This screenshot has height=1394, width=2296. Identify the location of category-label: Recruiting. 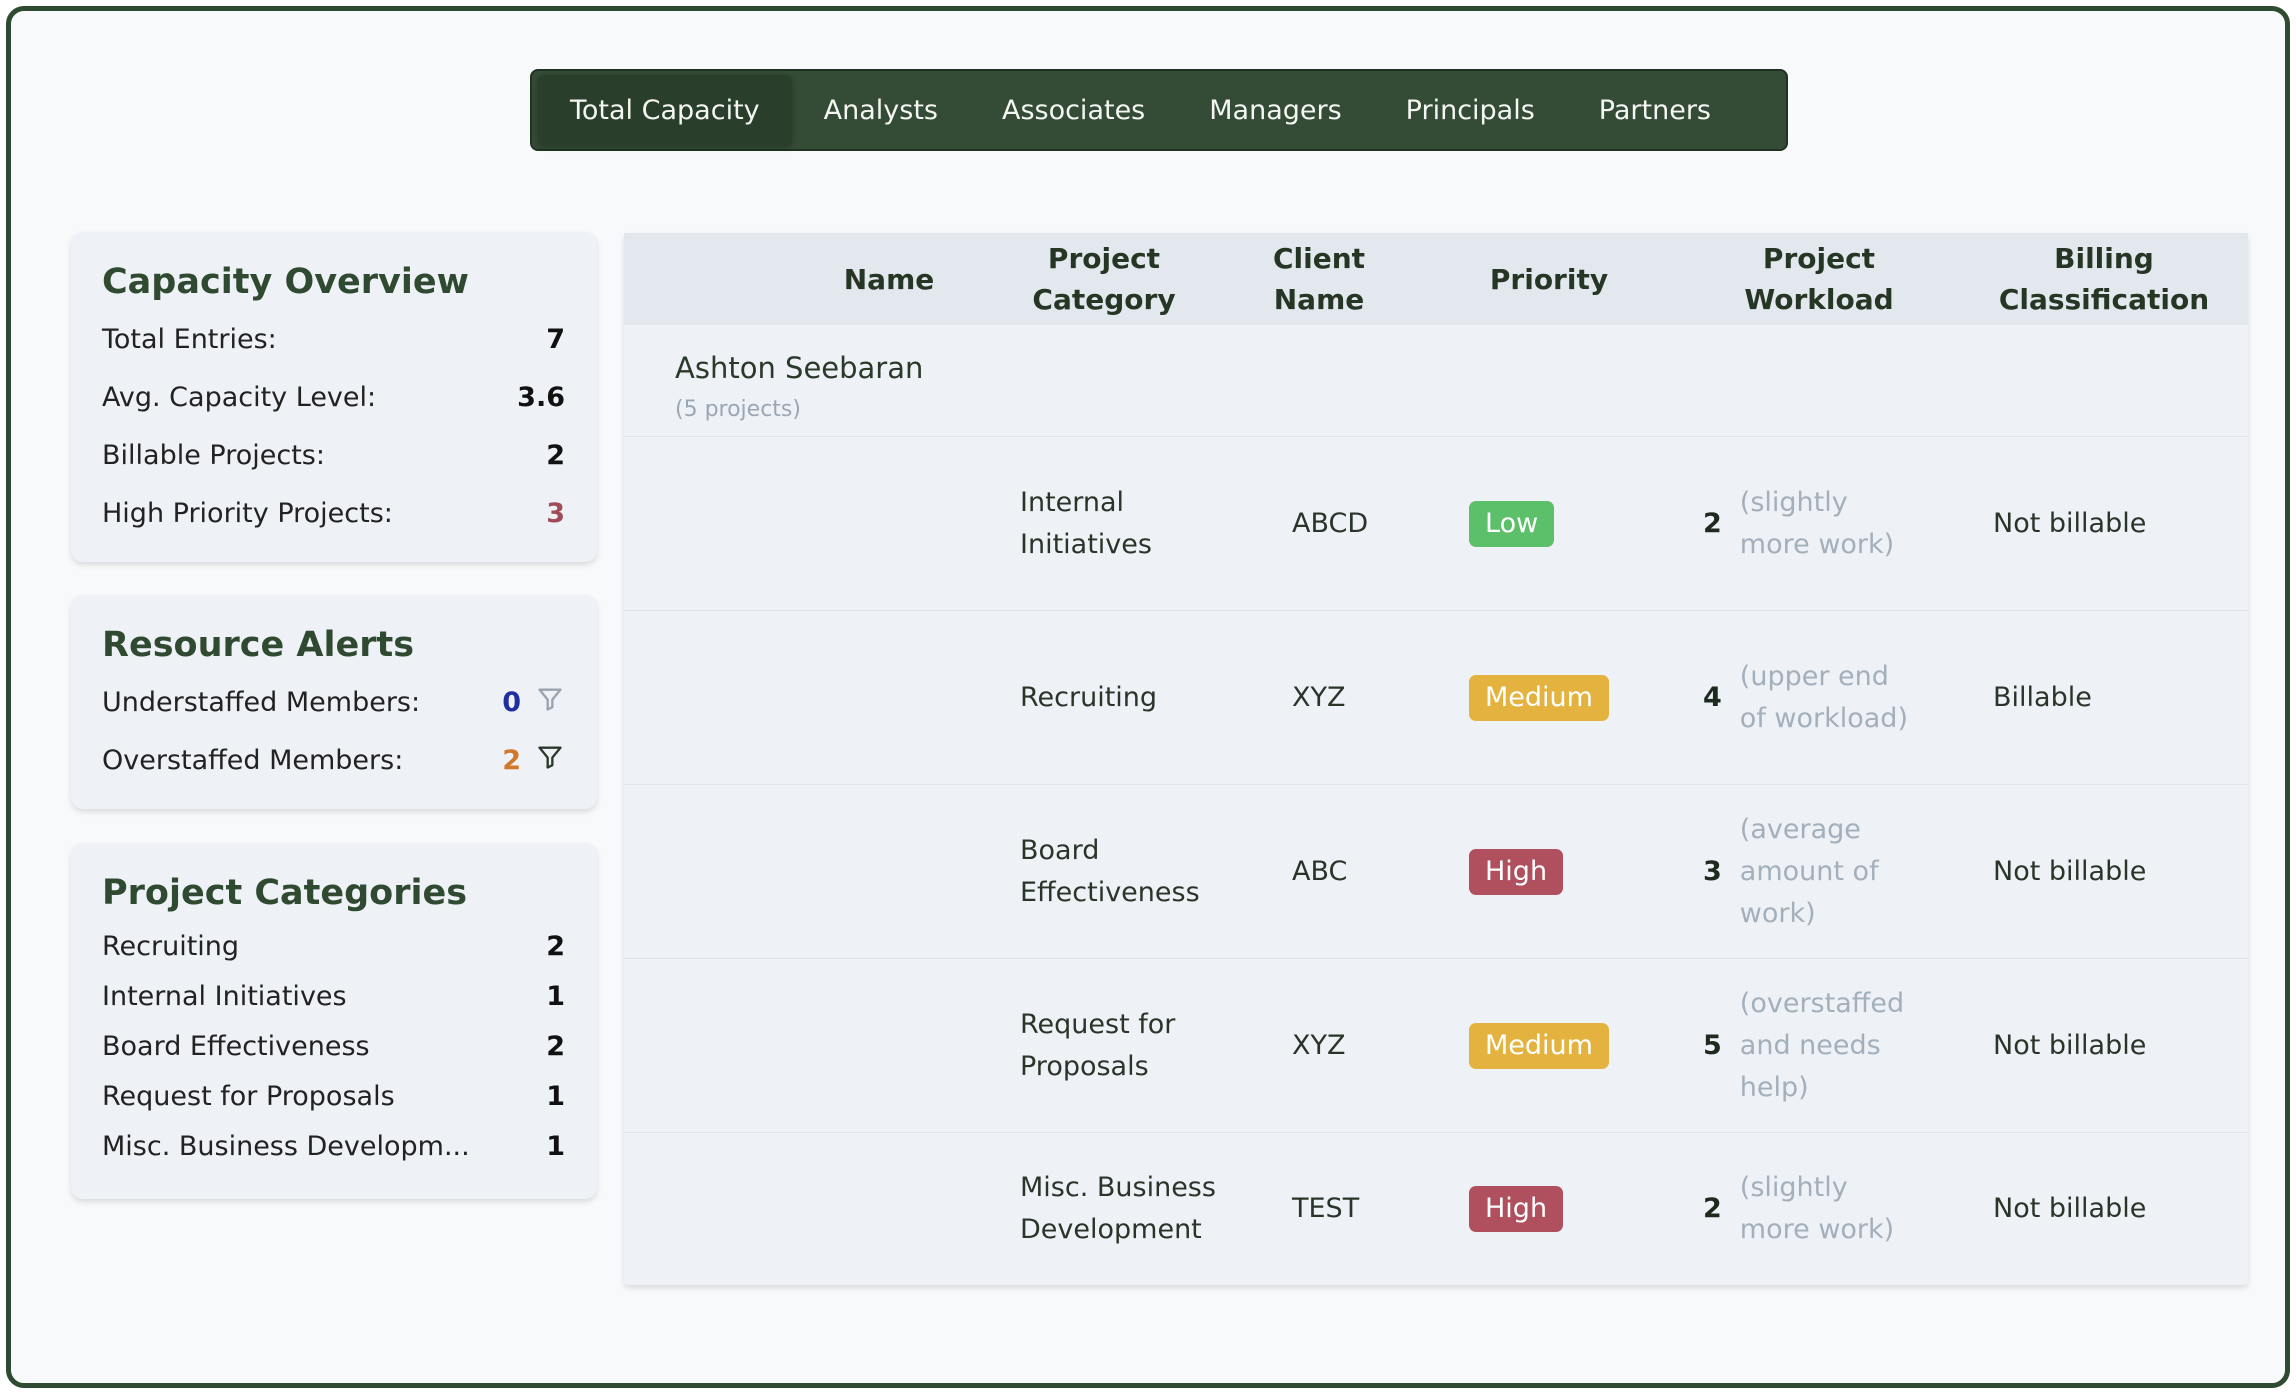
(171, 946).